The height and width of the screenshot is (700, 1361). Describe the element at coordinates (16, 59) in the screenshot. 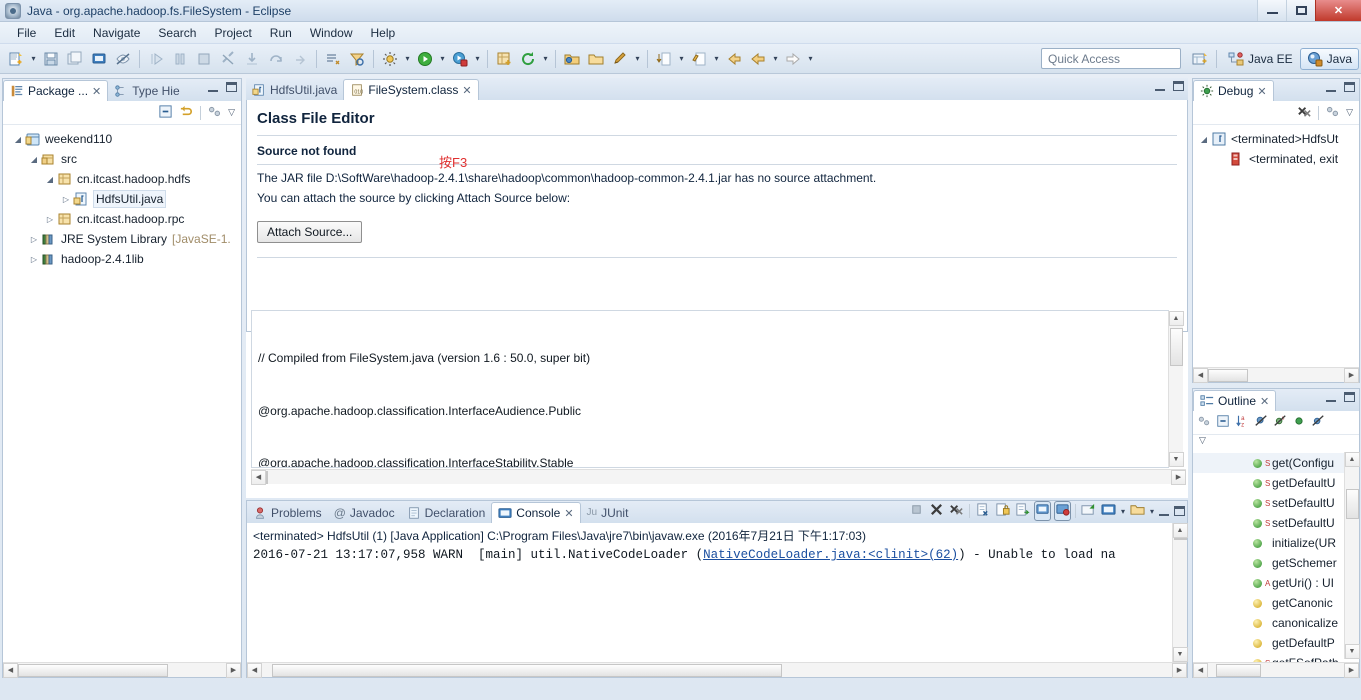

I see `new-wizard-icon` at that location.